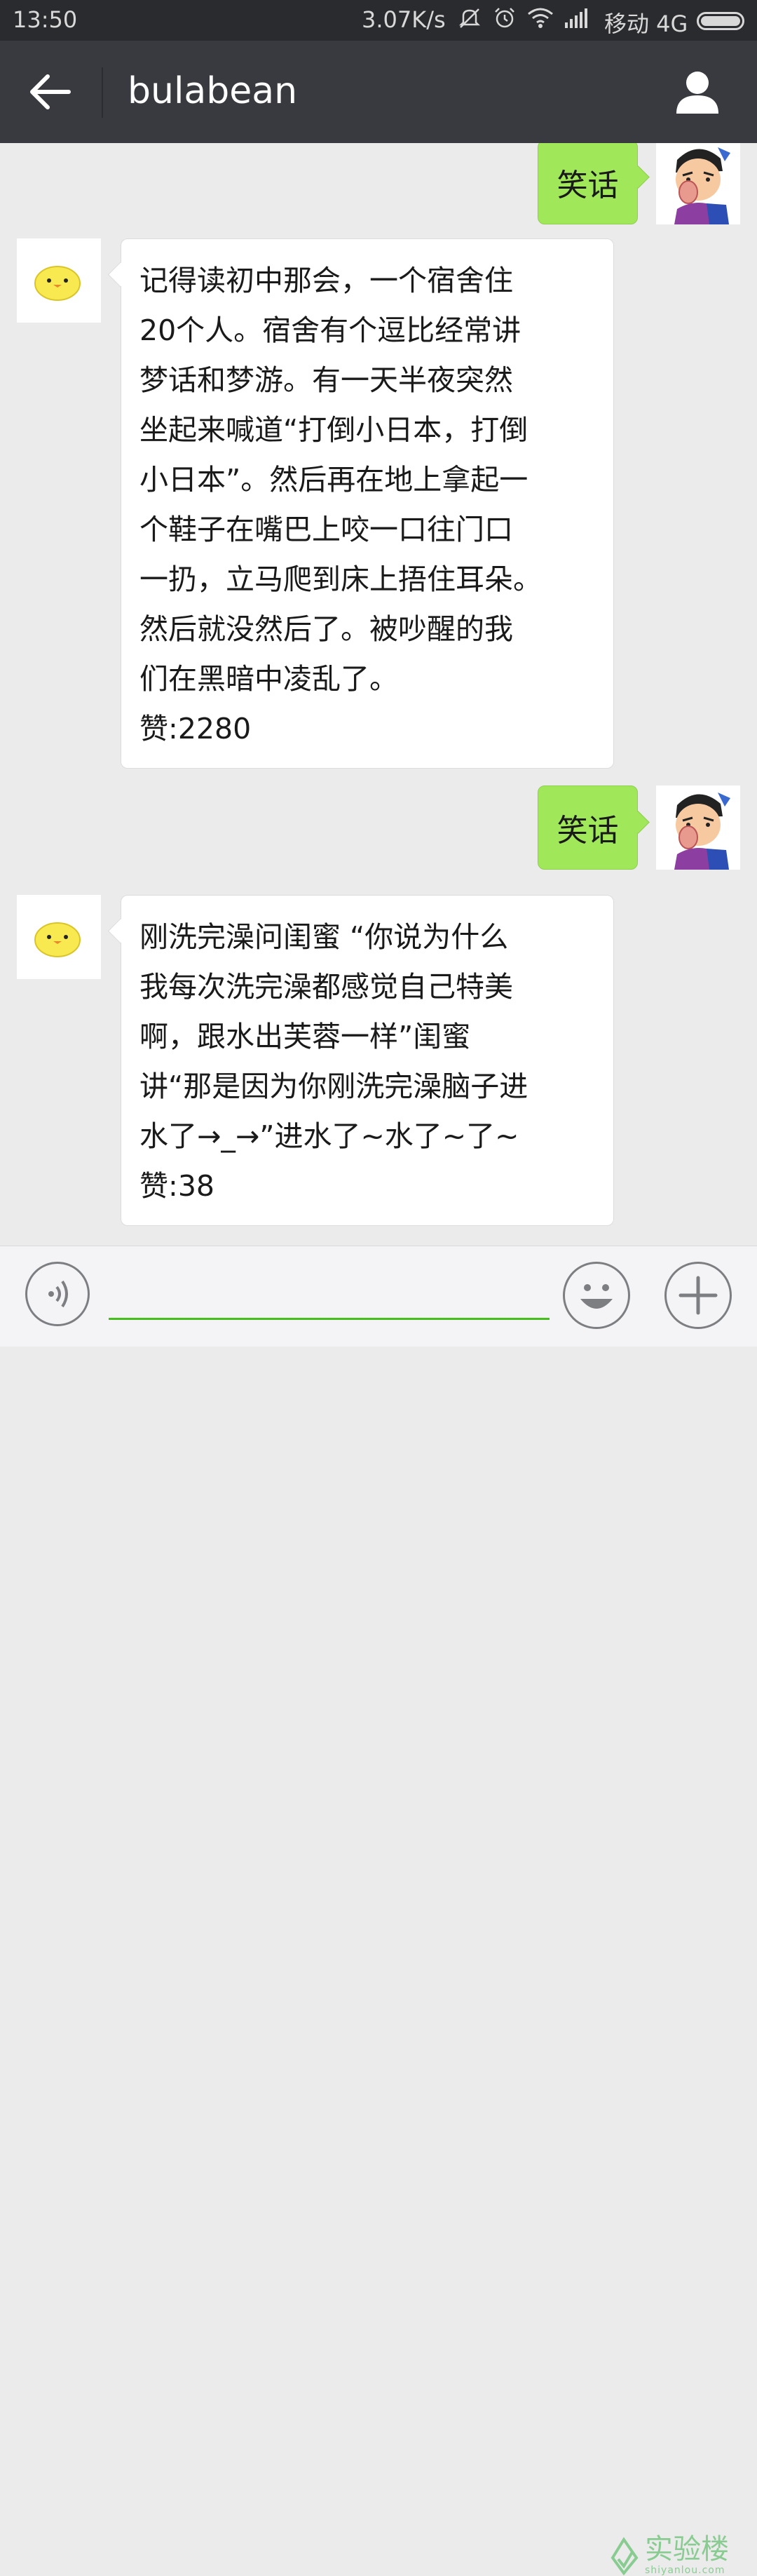 This screenshot has height=2576, width=757. I want to click on voice-button, so click(57, 1294).